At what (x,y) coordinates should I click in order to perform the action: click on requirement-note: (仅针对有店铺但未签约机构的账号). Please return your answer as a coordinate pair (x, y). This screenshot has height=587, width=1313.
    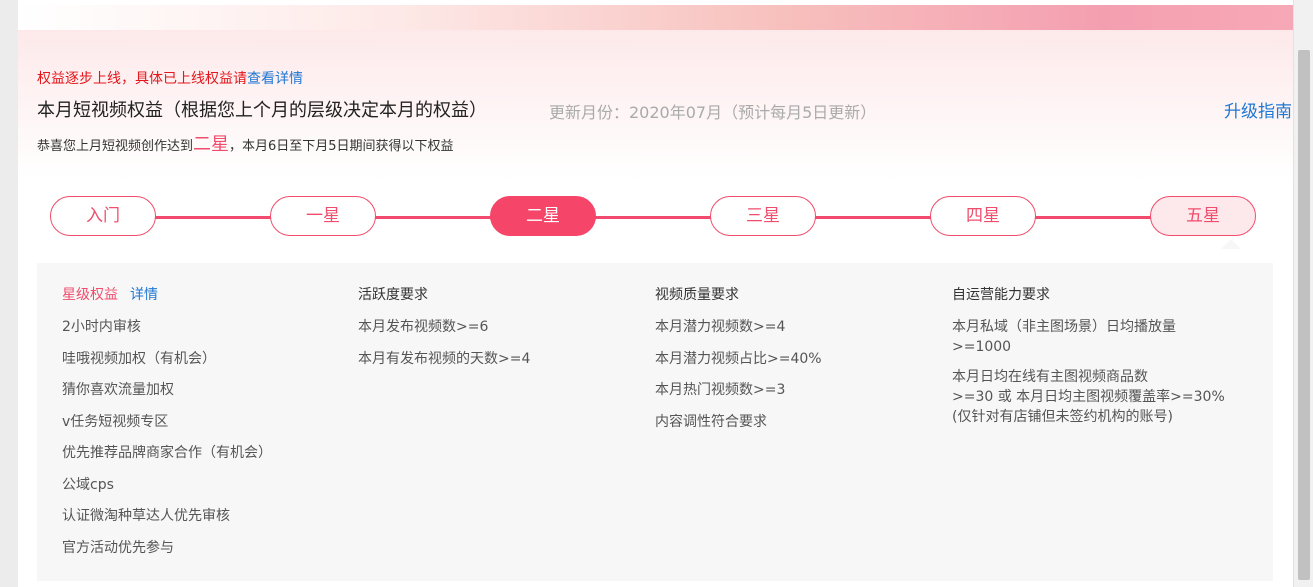
    Looking at the image, I should click on (1062, 417).